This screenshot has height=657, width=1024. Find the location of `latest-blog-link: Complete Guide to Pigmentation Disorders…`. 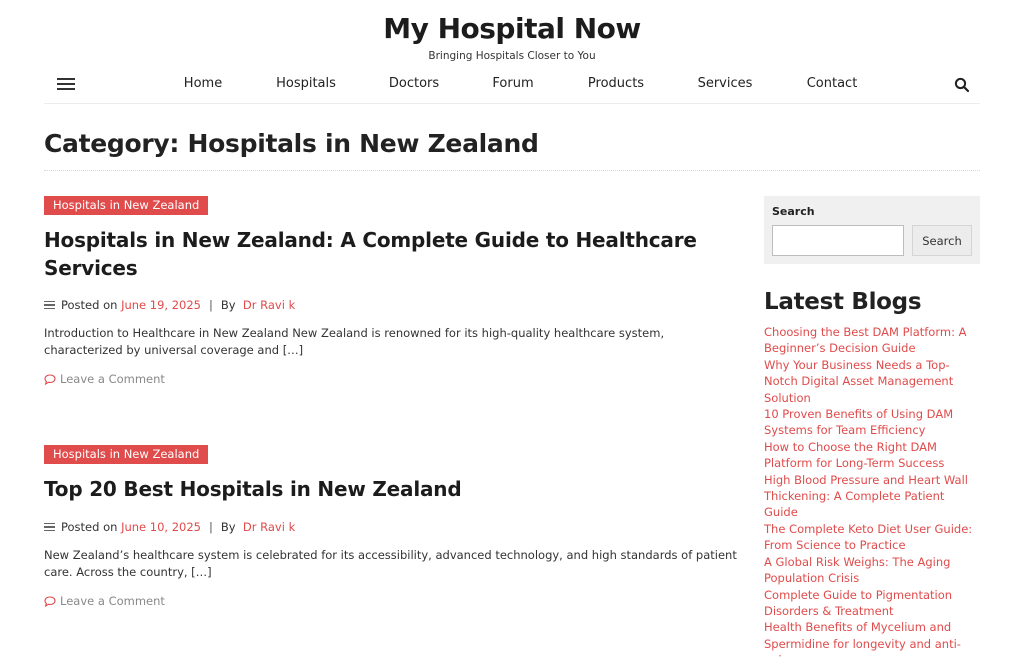

latest-blog-link: Complete Guide to Pigmentation Disorders… is located at coordinates (872, 603).